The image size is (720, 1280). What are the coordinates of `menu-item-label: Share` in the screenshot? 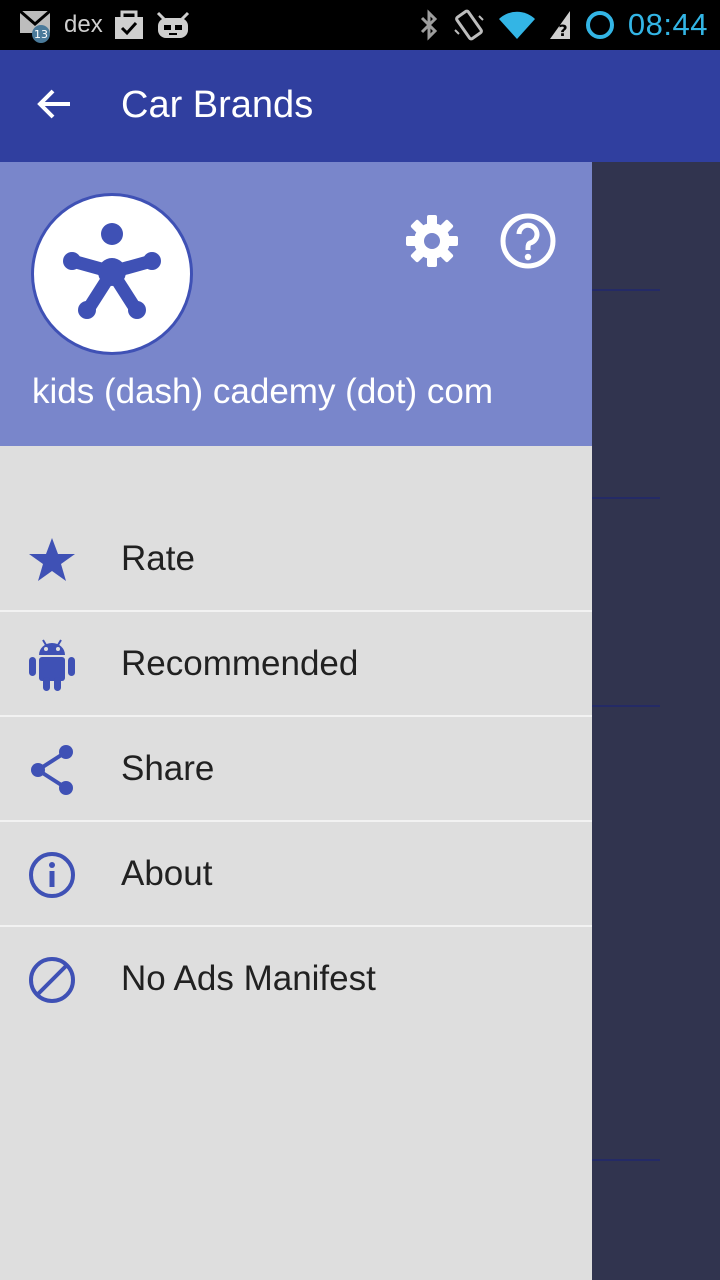 It's located at (168, 768).